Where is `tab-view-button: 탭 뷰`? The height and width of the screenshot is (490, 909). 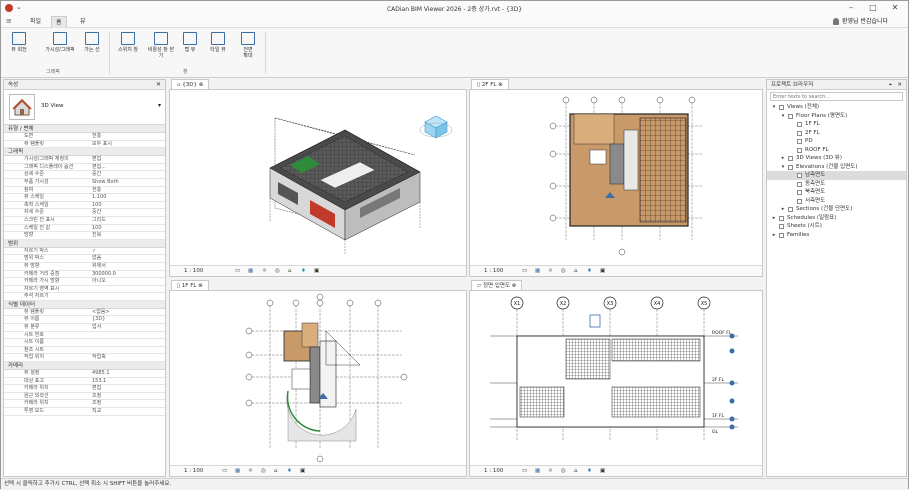 tab-view-button: 탭 뷰 is located at coordinates (190, 49).